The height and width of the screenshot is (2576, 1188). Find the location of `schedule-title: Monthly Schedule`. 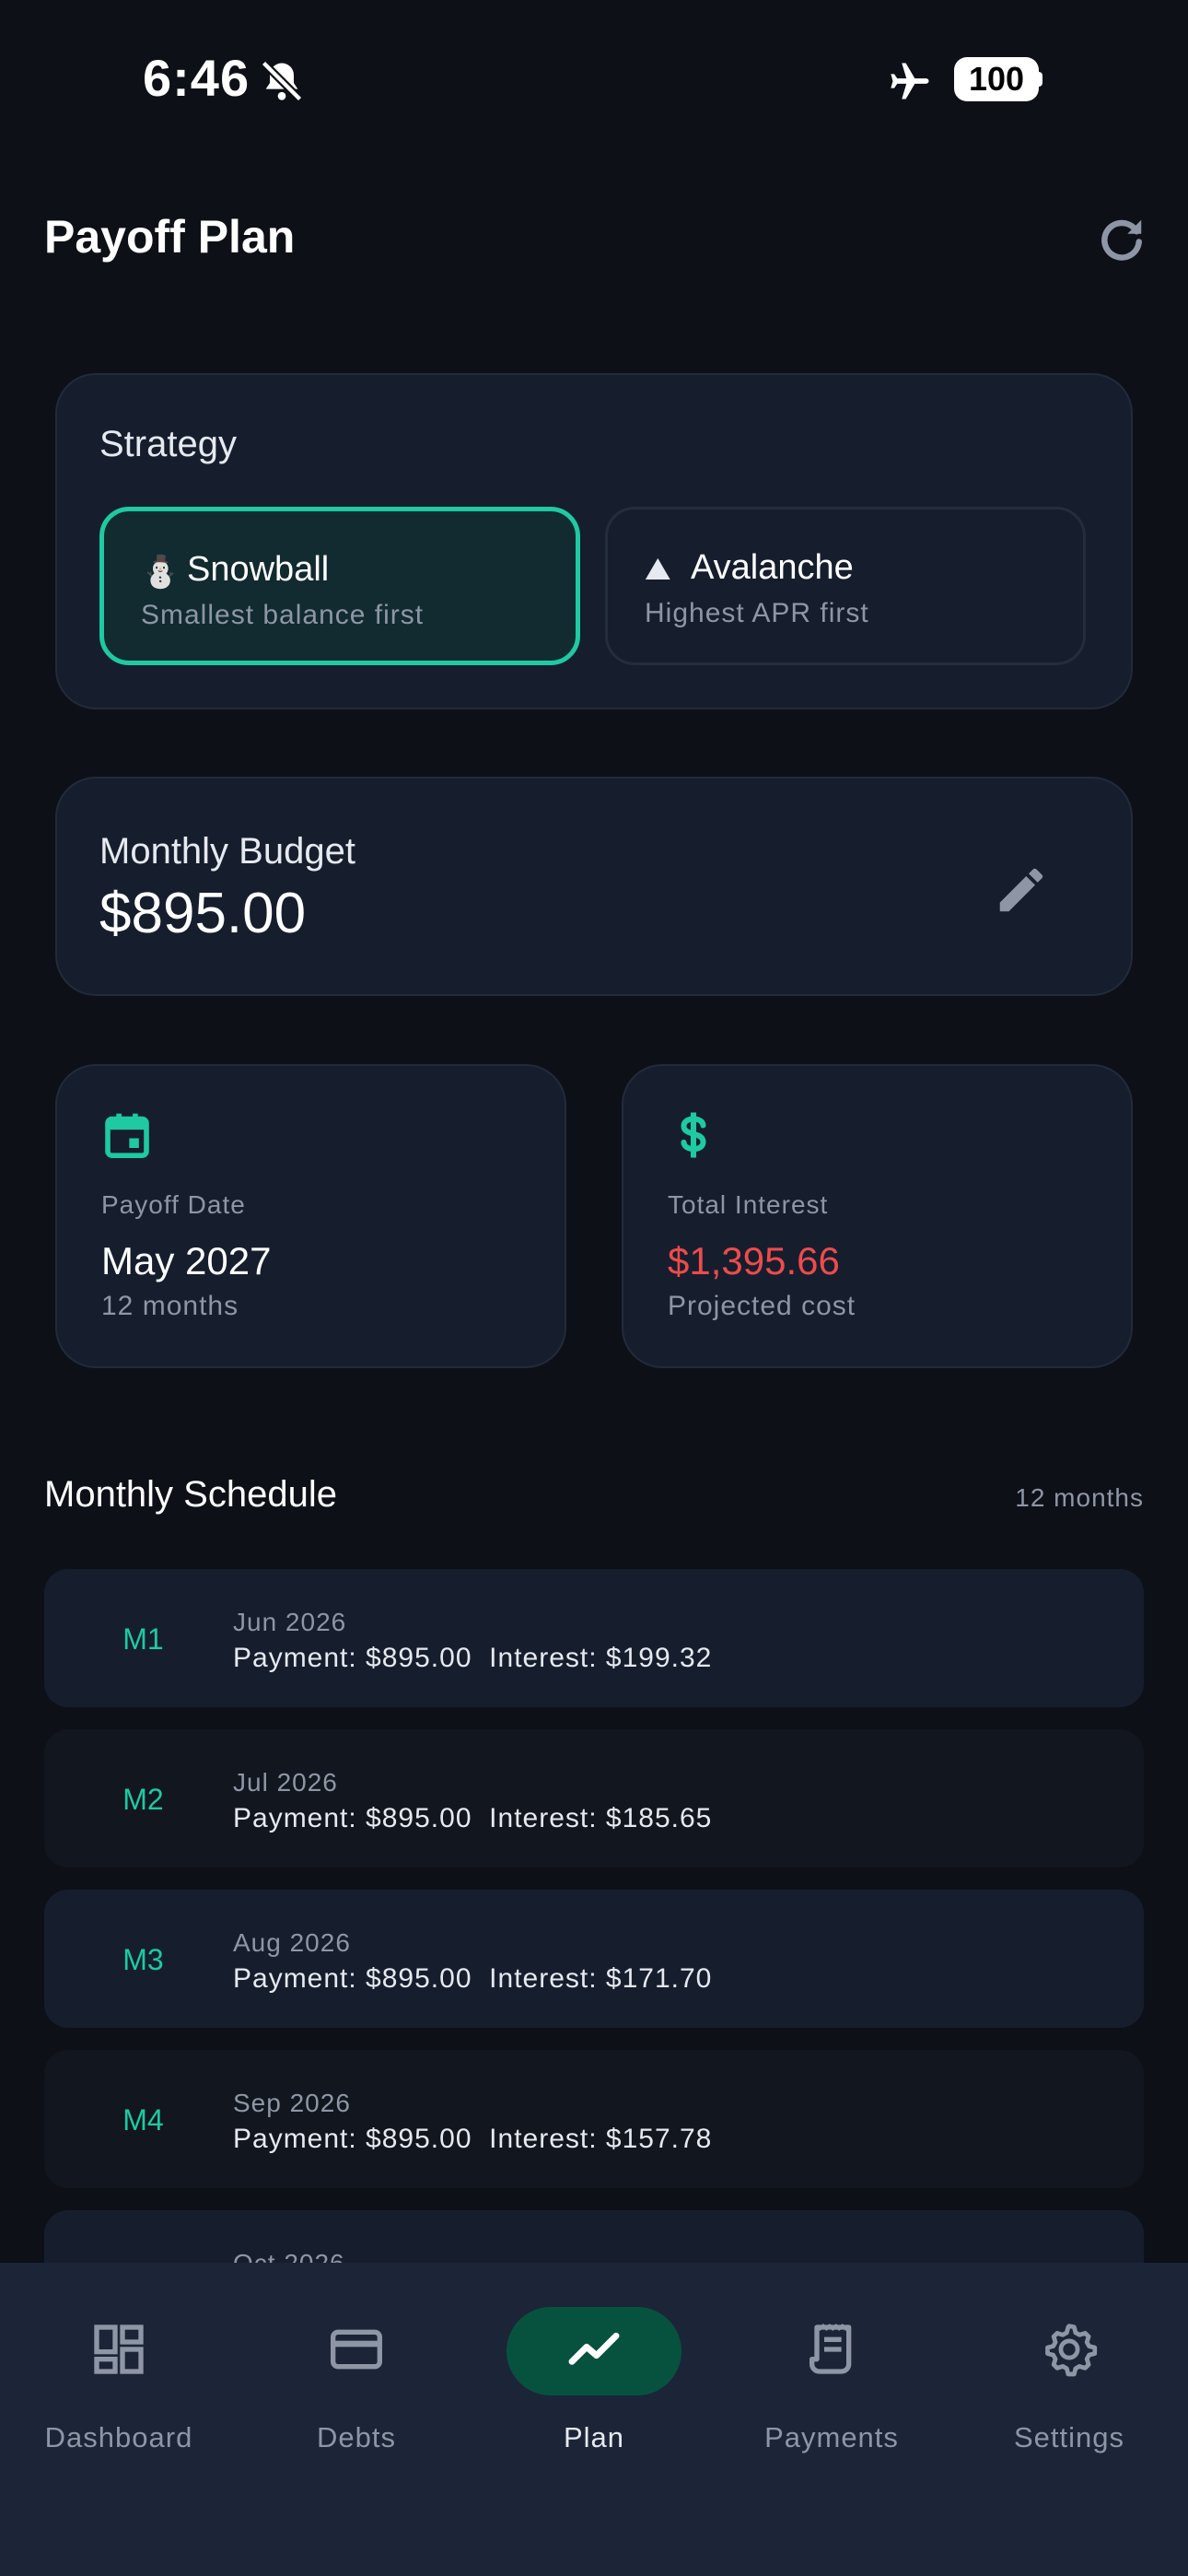

schedule-title: Monthly Schedule is located at coordinates (190, 1494).